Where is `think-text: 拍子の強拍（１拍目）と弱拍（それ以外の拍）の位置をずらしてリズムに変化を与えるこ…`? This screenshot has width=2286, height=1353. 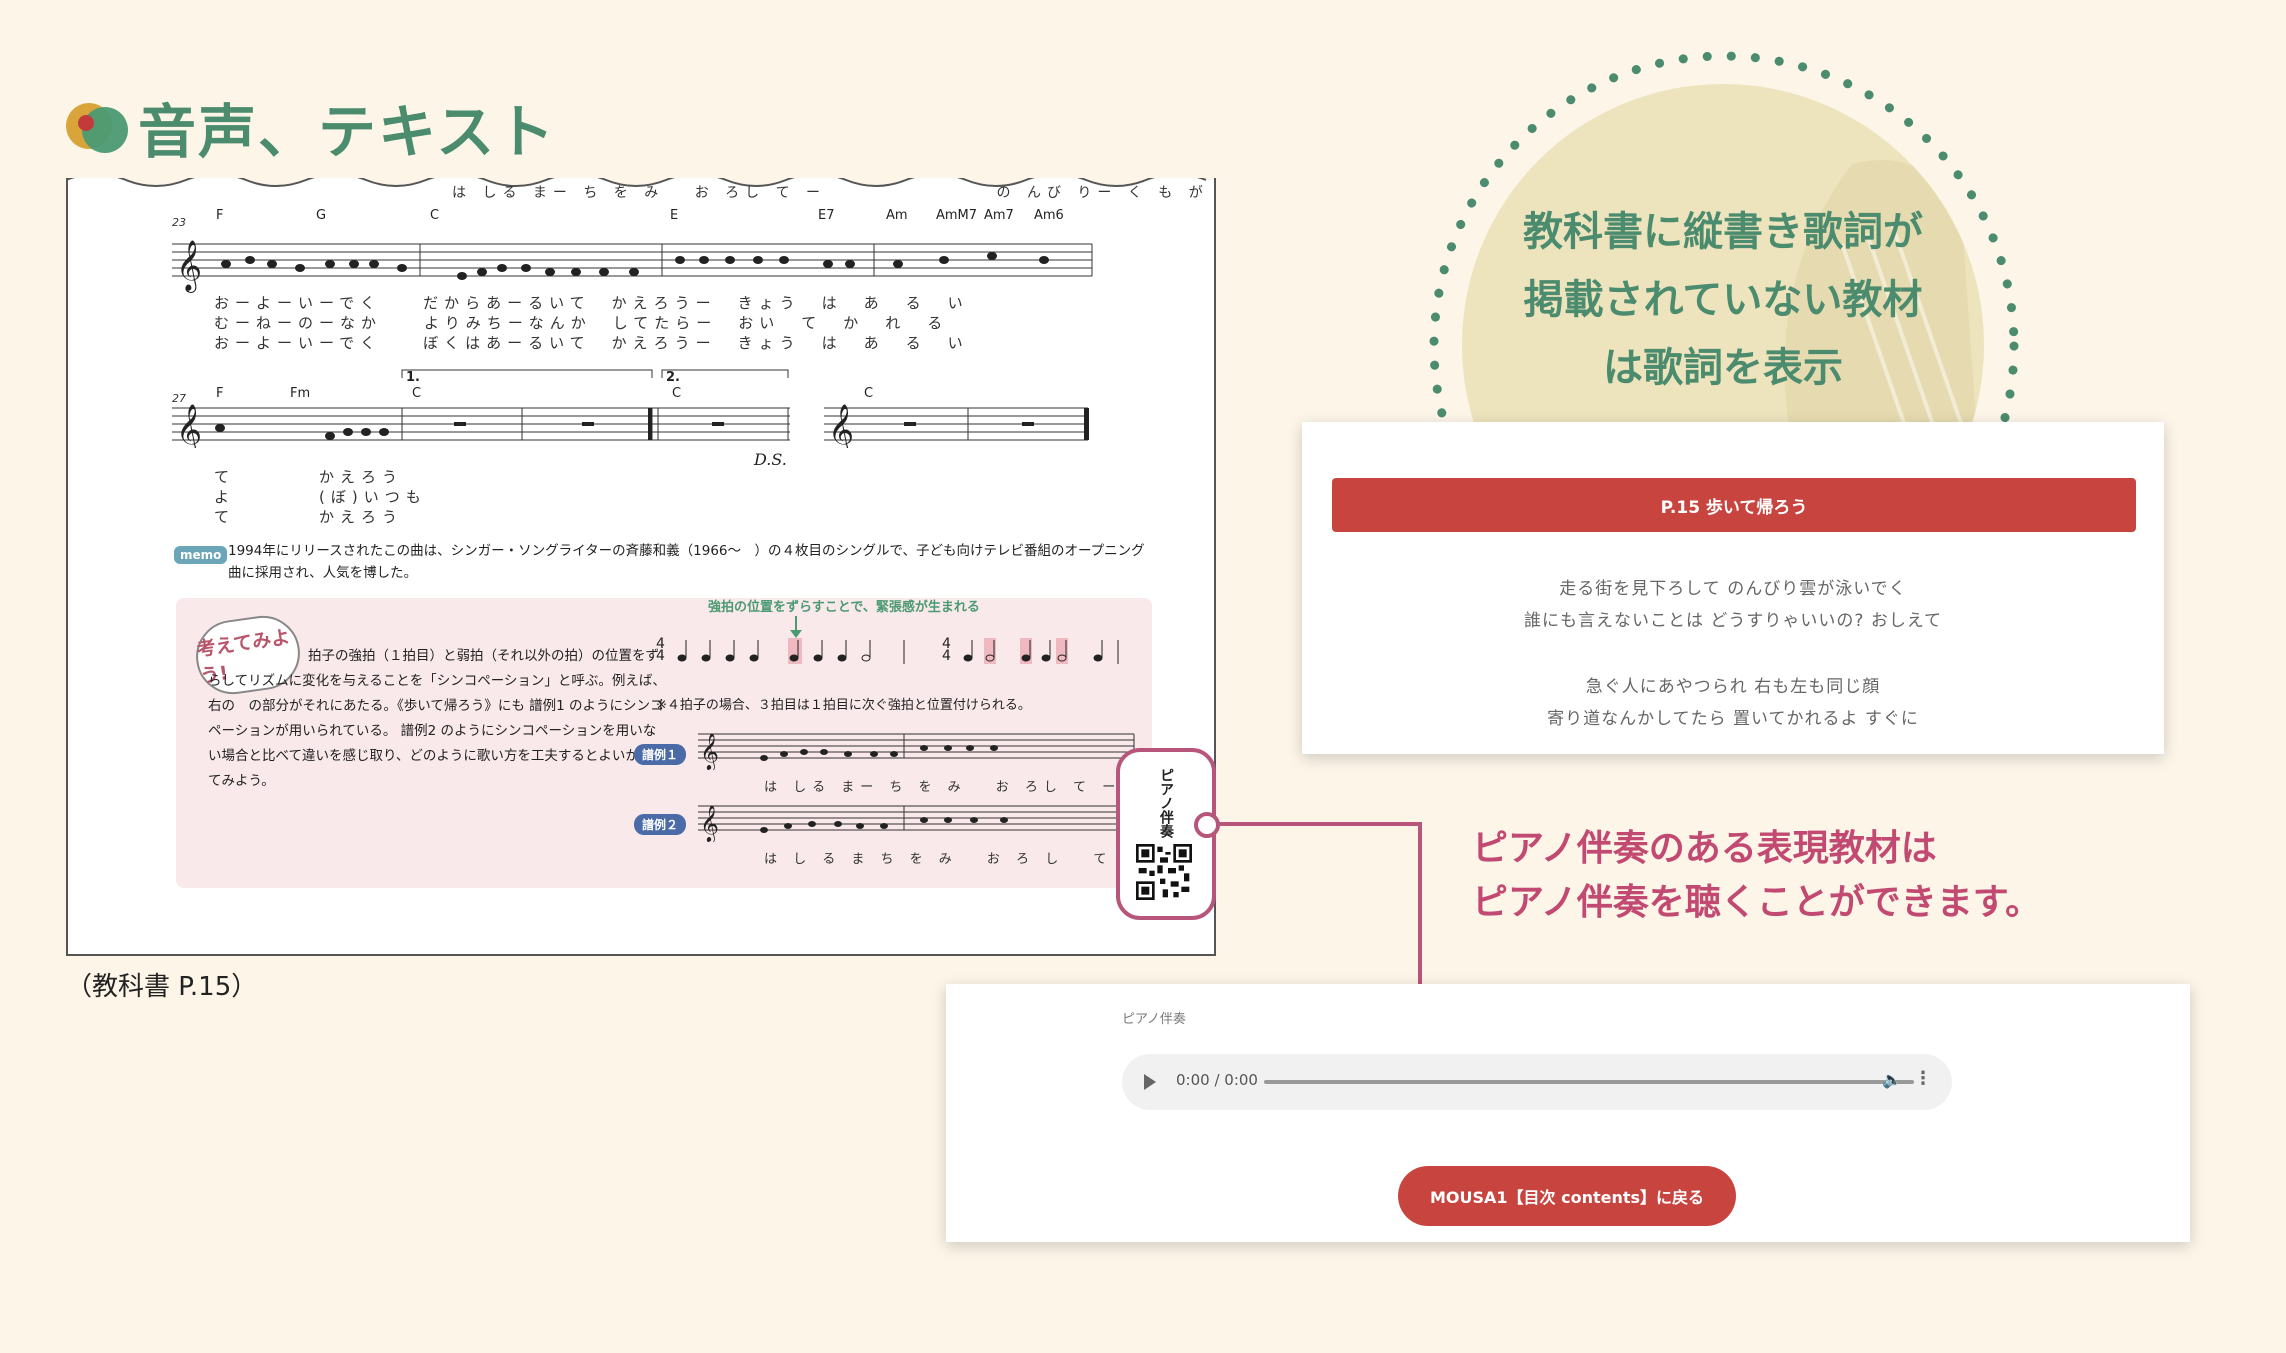 think-text: 拍子の強拍（１拍目）と弱拍（それ以外の拍）の位置をずらしてリズムに変化を与えるこ… is located at coordinates (437, 718).